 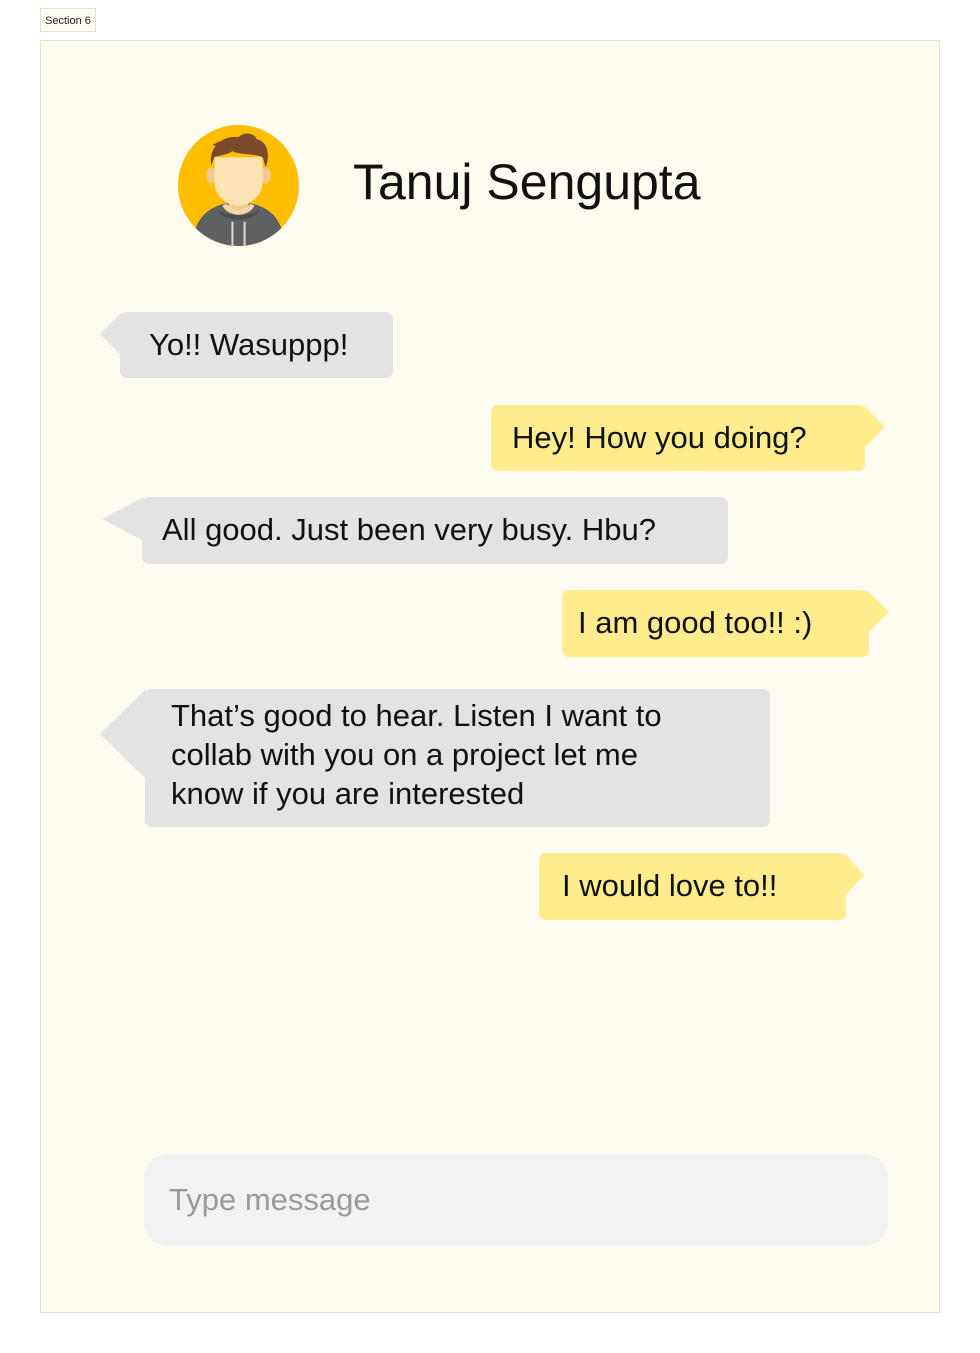 What do you see at coordinates (238, 185) in the screenshot?
I see `user-avatar-icon` at bounding box center [238, 185].